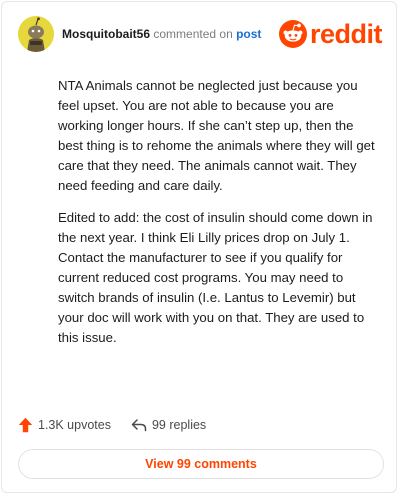 The image size is (400, 496). What do you see at coordinates (106, 34) in the screenshot?
I see `username-link: Mosquitobait56` at bounding box center [106, 34].